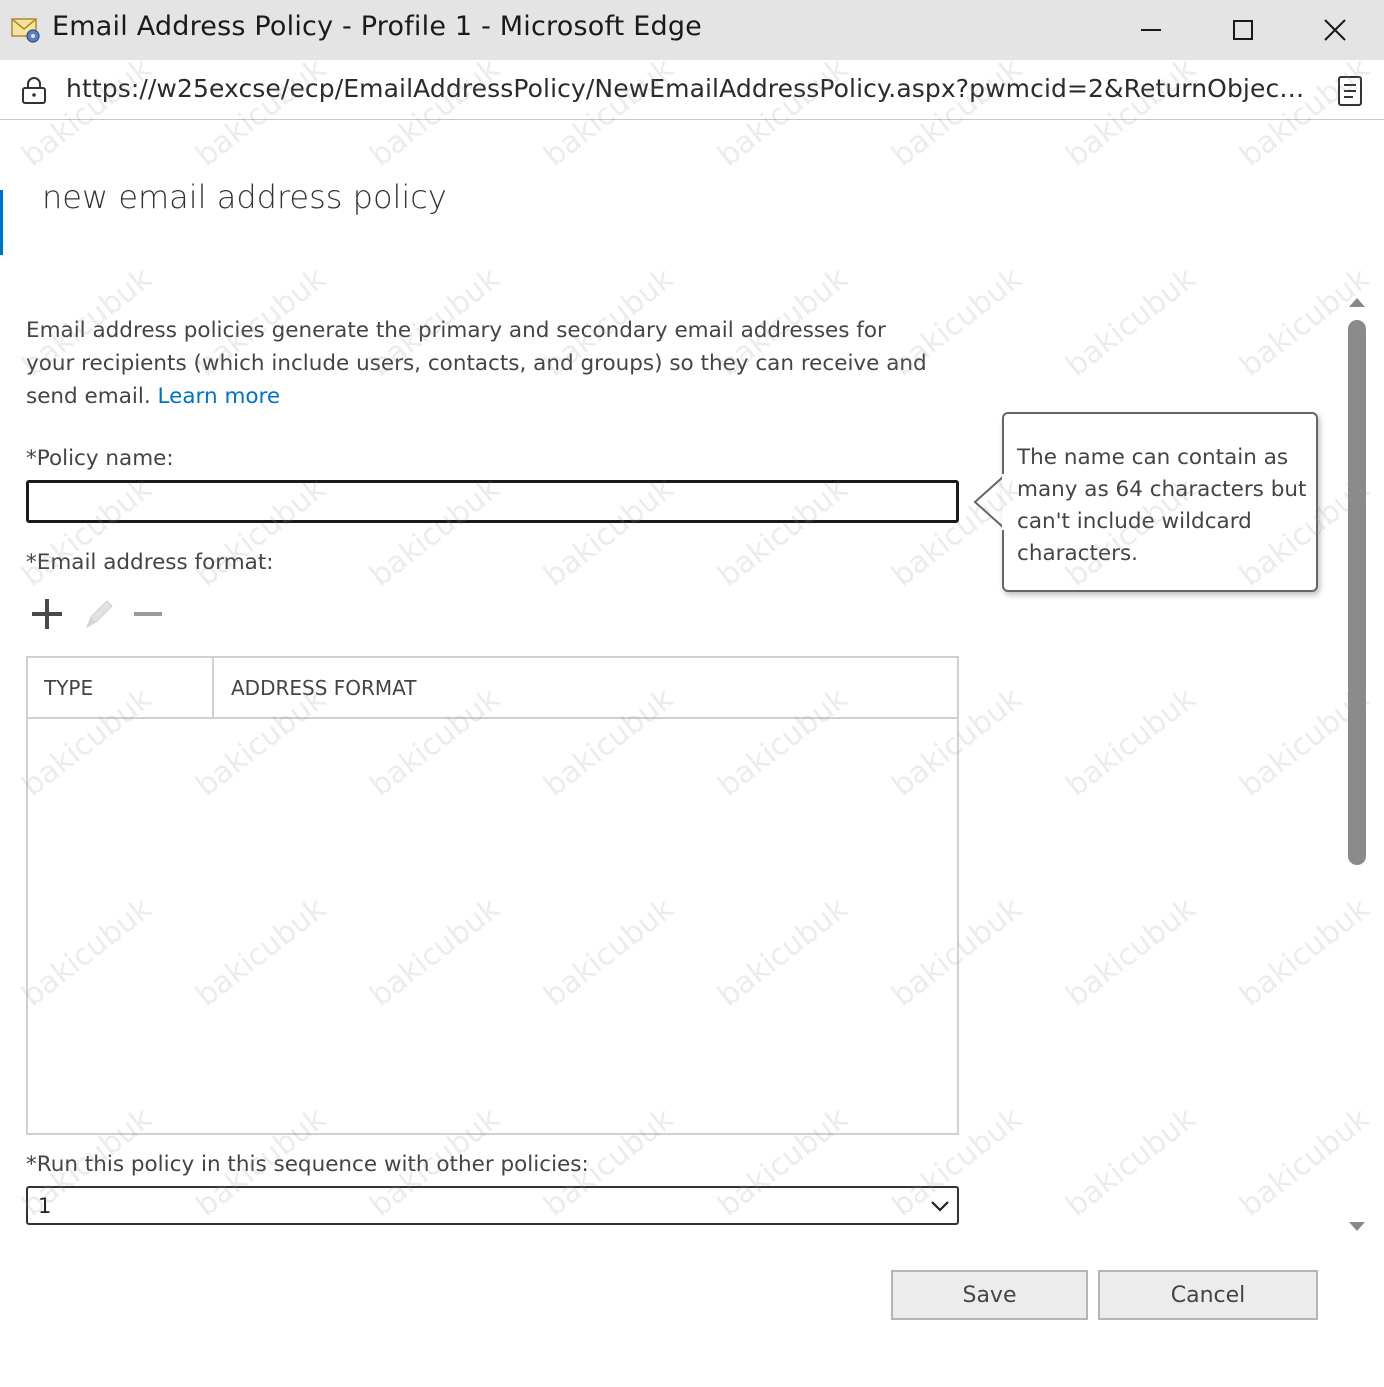  Describe the element at coordinates (34, 91) in the screenshot. I see `lock-icon` at that location.